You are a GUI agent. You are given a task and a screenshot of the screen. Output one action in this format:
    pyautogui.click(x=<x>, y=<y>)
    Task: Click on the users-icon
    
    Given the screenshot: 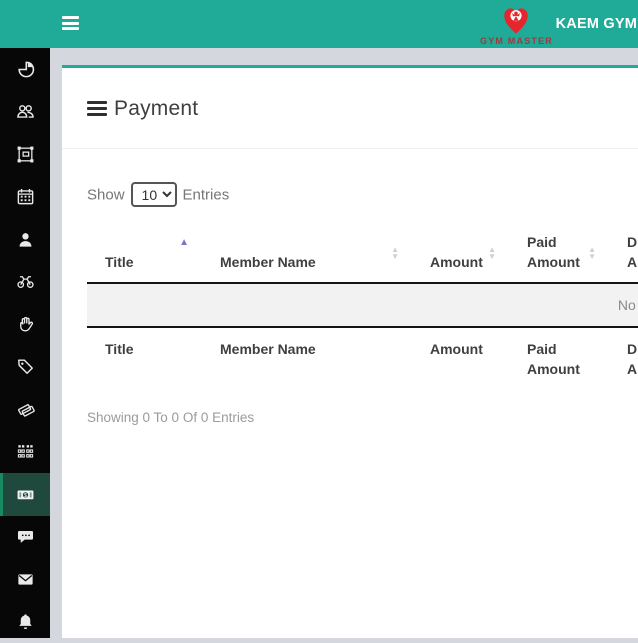 What is the action you would take?
    pyautogui.click(x=25, y=111)
    